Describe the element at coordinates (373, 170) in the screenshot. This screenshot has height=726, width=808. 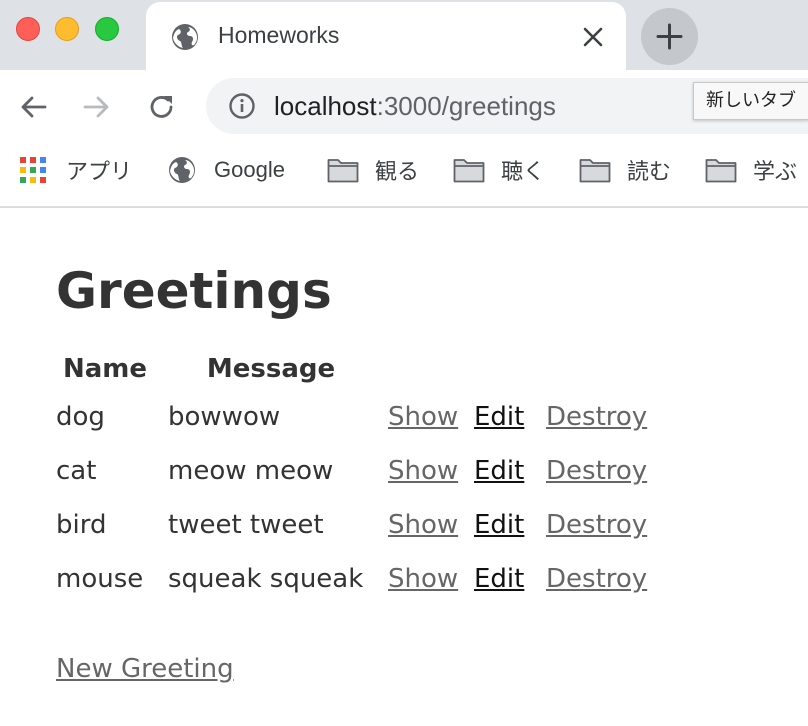
I see `bookmark-folder-watch: 観る` at that location.